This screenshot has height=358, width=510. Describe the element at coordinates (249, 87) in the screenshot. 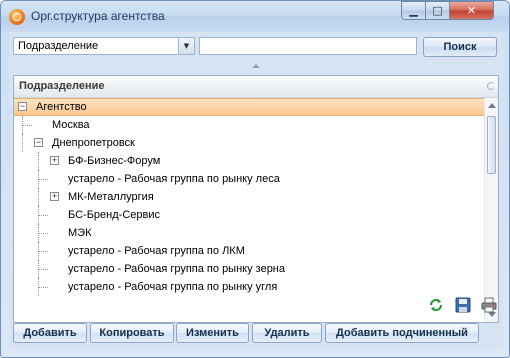

I see `column-header: Подразделение` at that location.